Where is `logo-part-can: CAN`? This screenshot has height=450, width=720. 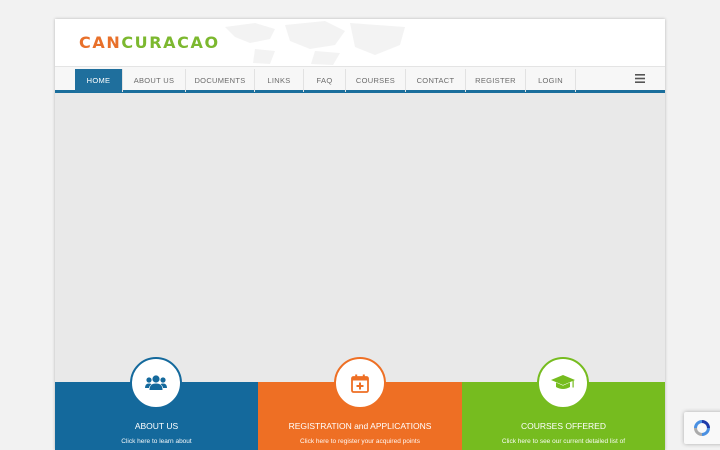
logo-part-can: CAN is located at coordinates (100, 42).